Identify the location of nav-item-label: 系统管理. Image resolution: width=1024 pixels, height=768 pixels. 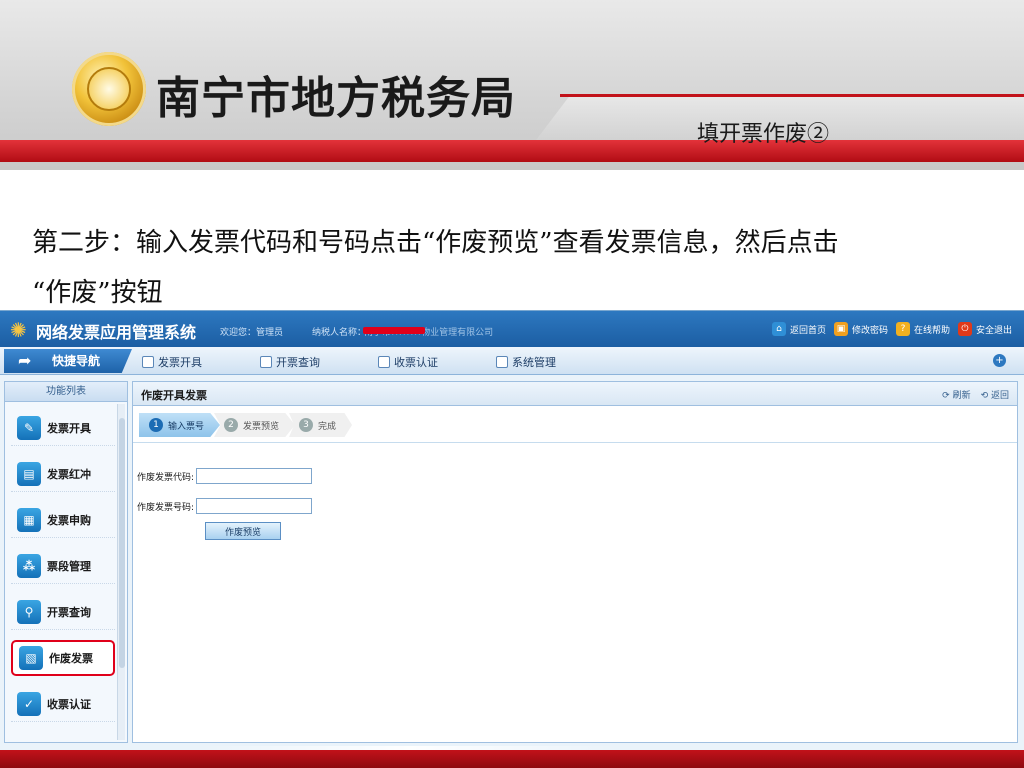
(534, 362).